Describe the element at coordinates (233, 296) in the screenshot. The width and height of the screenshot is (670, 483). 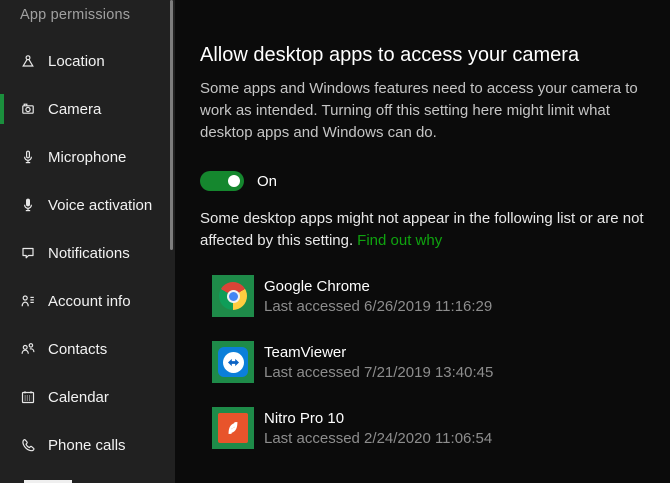
I see `google-chrome-icon` at that location.